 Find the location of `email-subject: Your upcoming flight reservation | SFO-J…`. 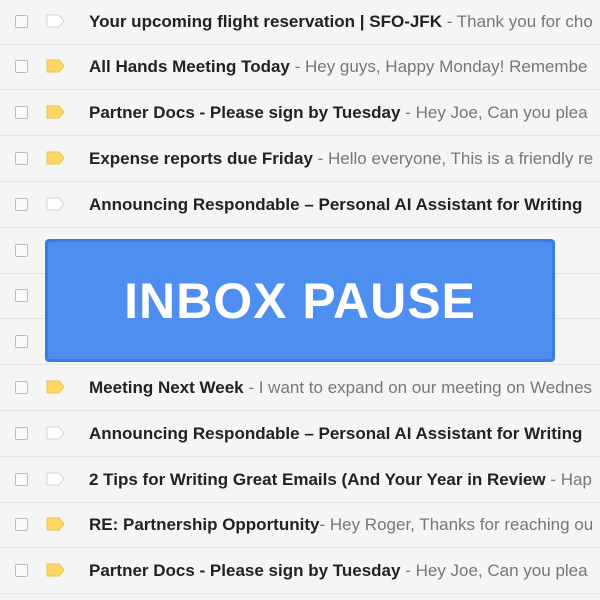

email-subject: Your upcoming flight reservation | SFO-J… is located at coordinates (265, 21).